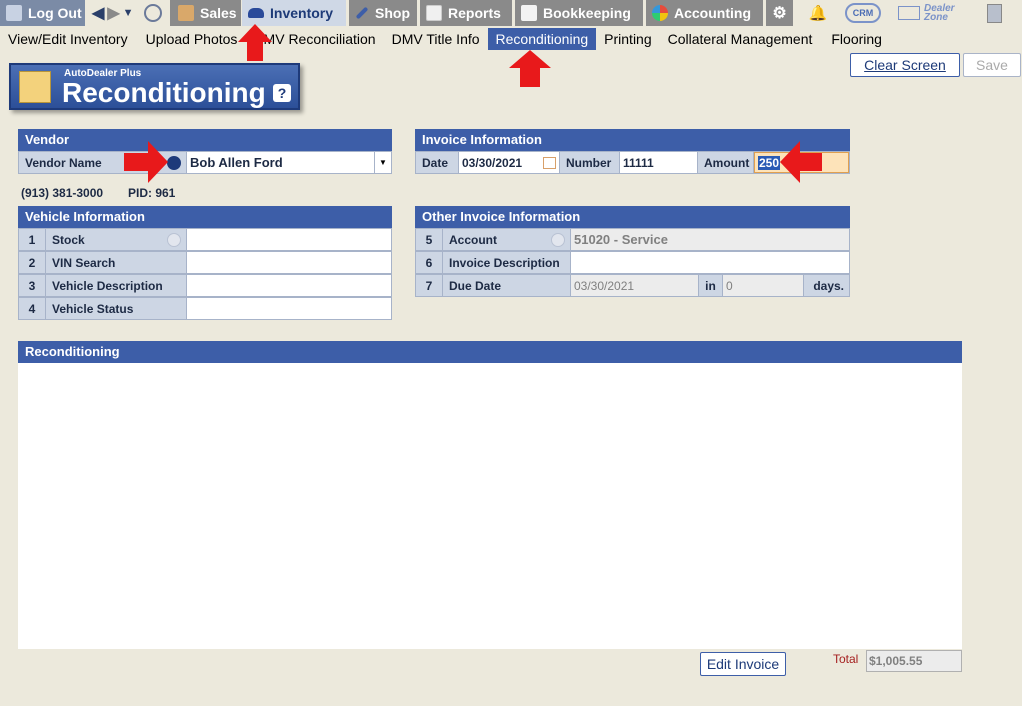  I want to click on book-icon, so click(529, 13).